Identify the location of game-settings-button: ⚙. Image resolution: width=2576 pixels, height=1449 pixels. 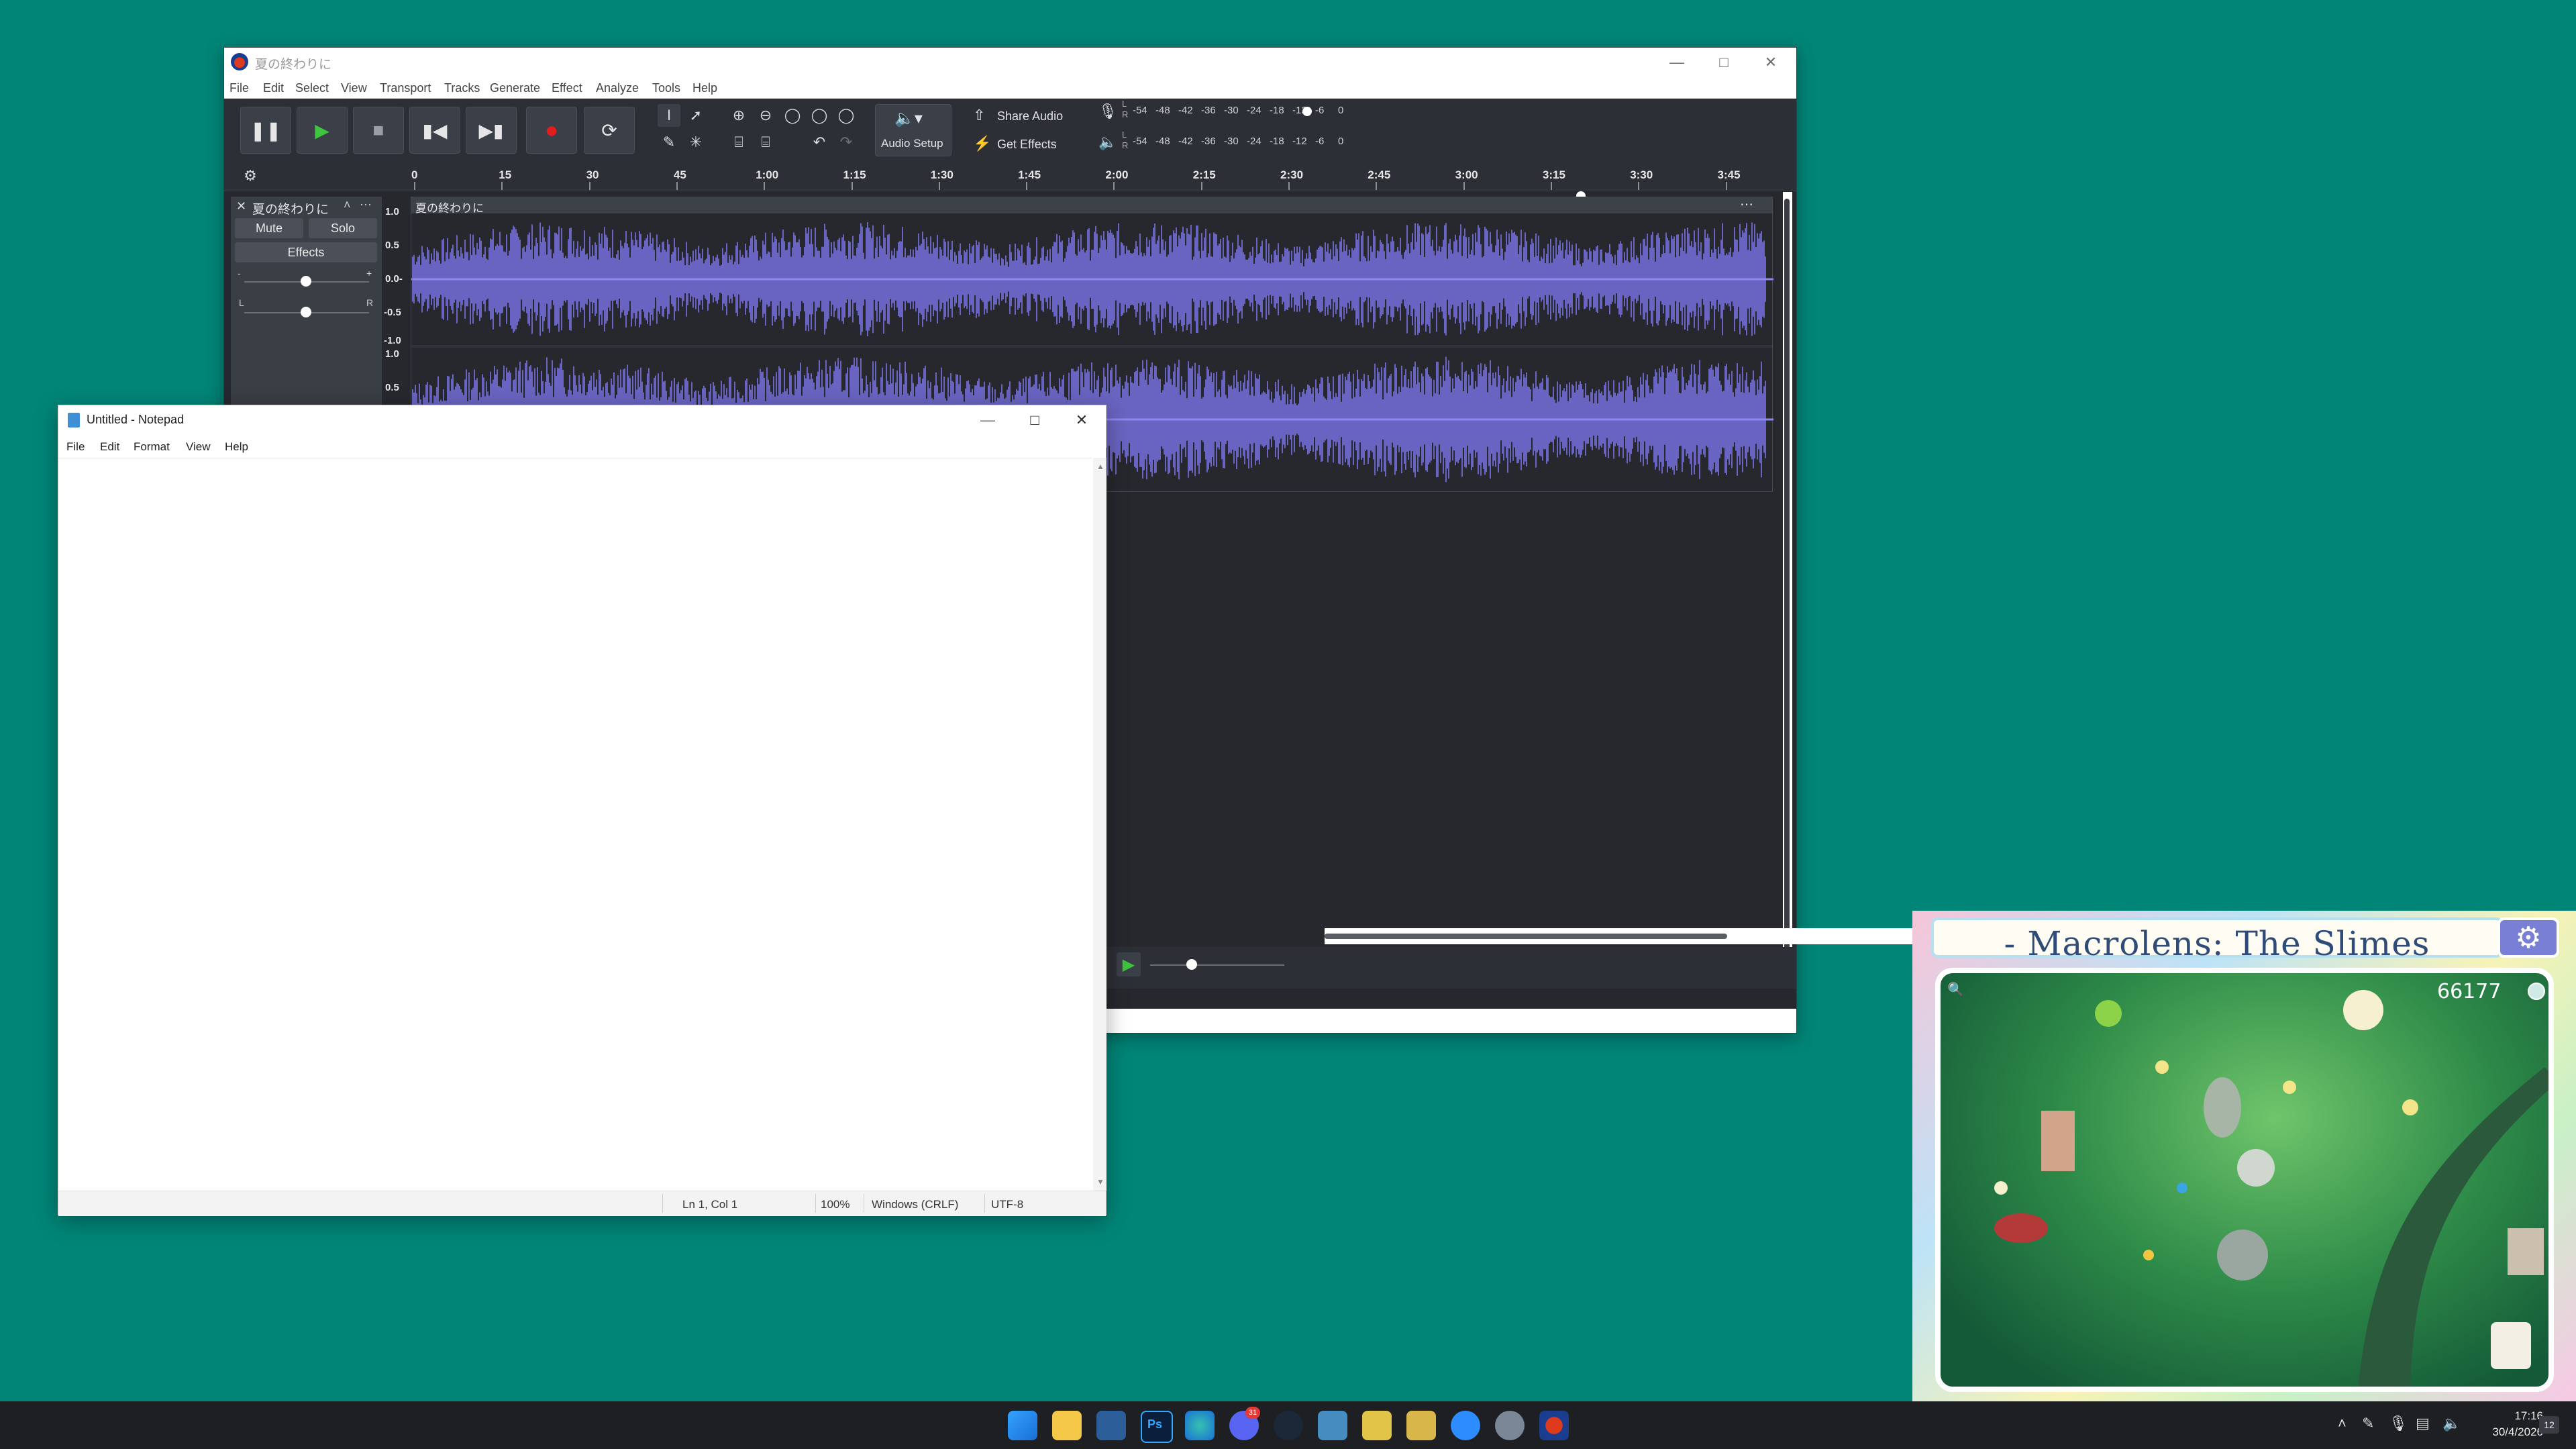
(2528, 937).